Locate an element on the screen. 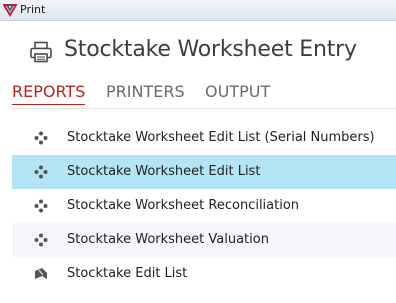 The width and height of the screenshot is (396, 303). tab-reports: REPORTS is located at coordinates (49, 93).